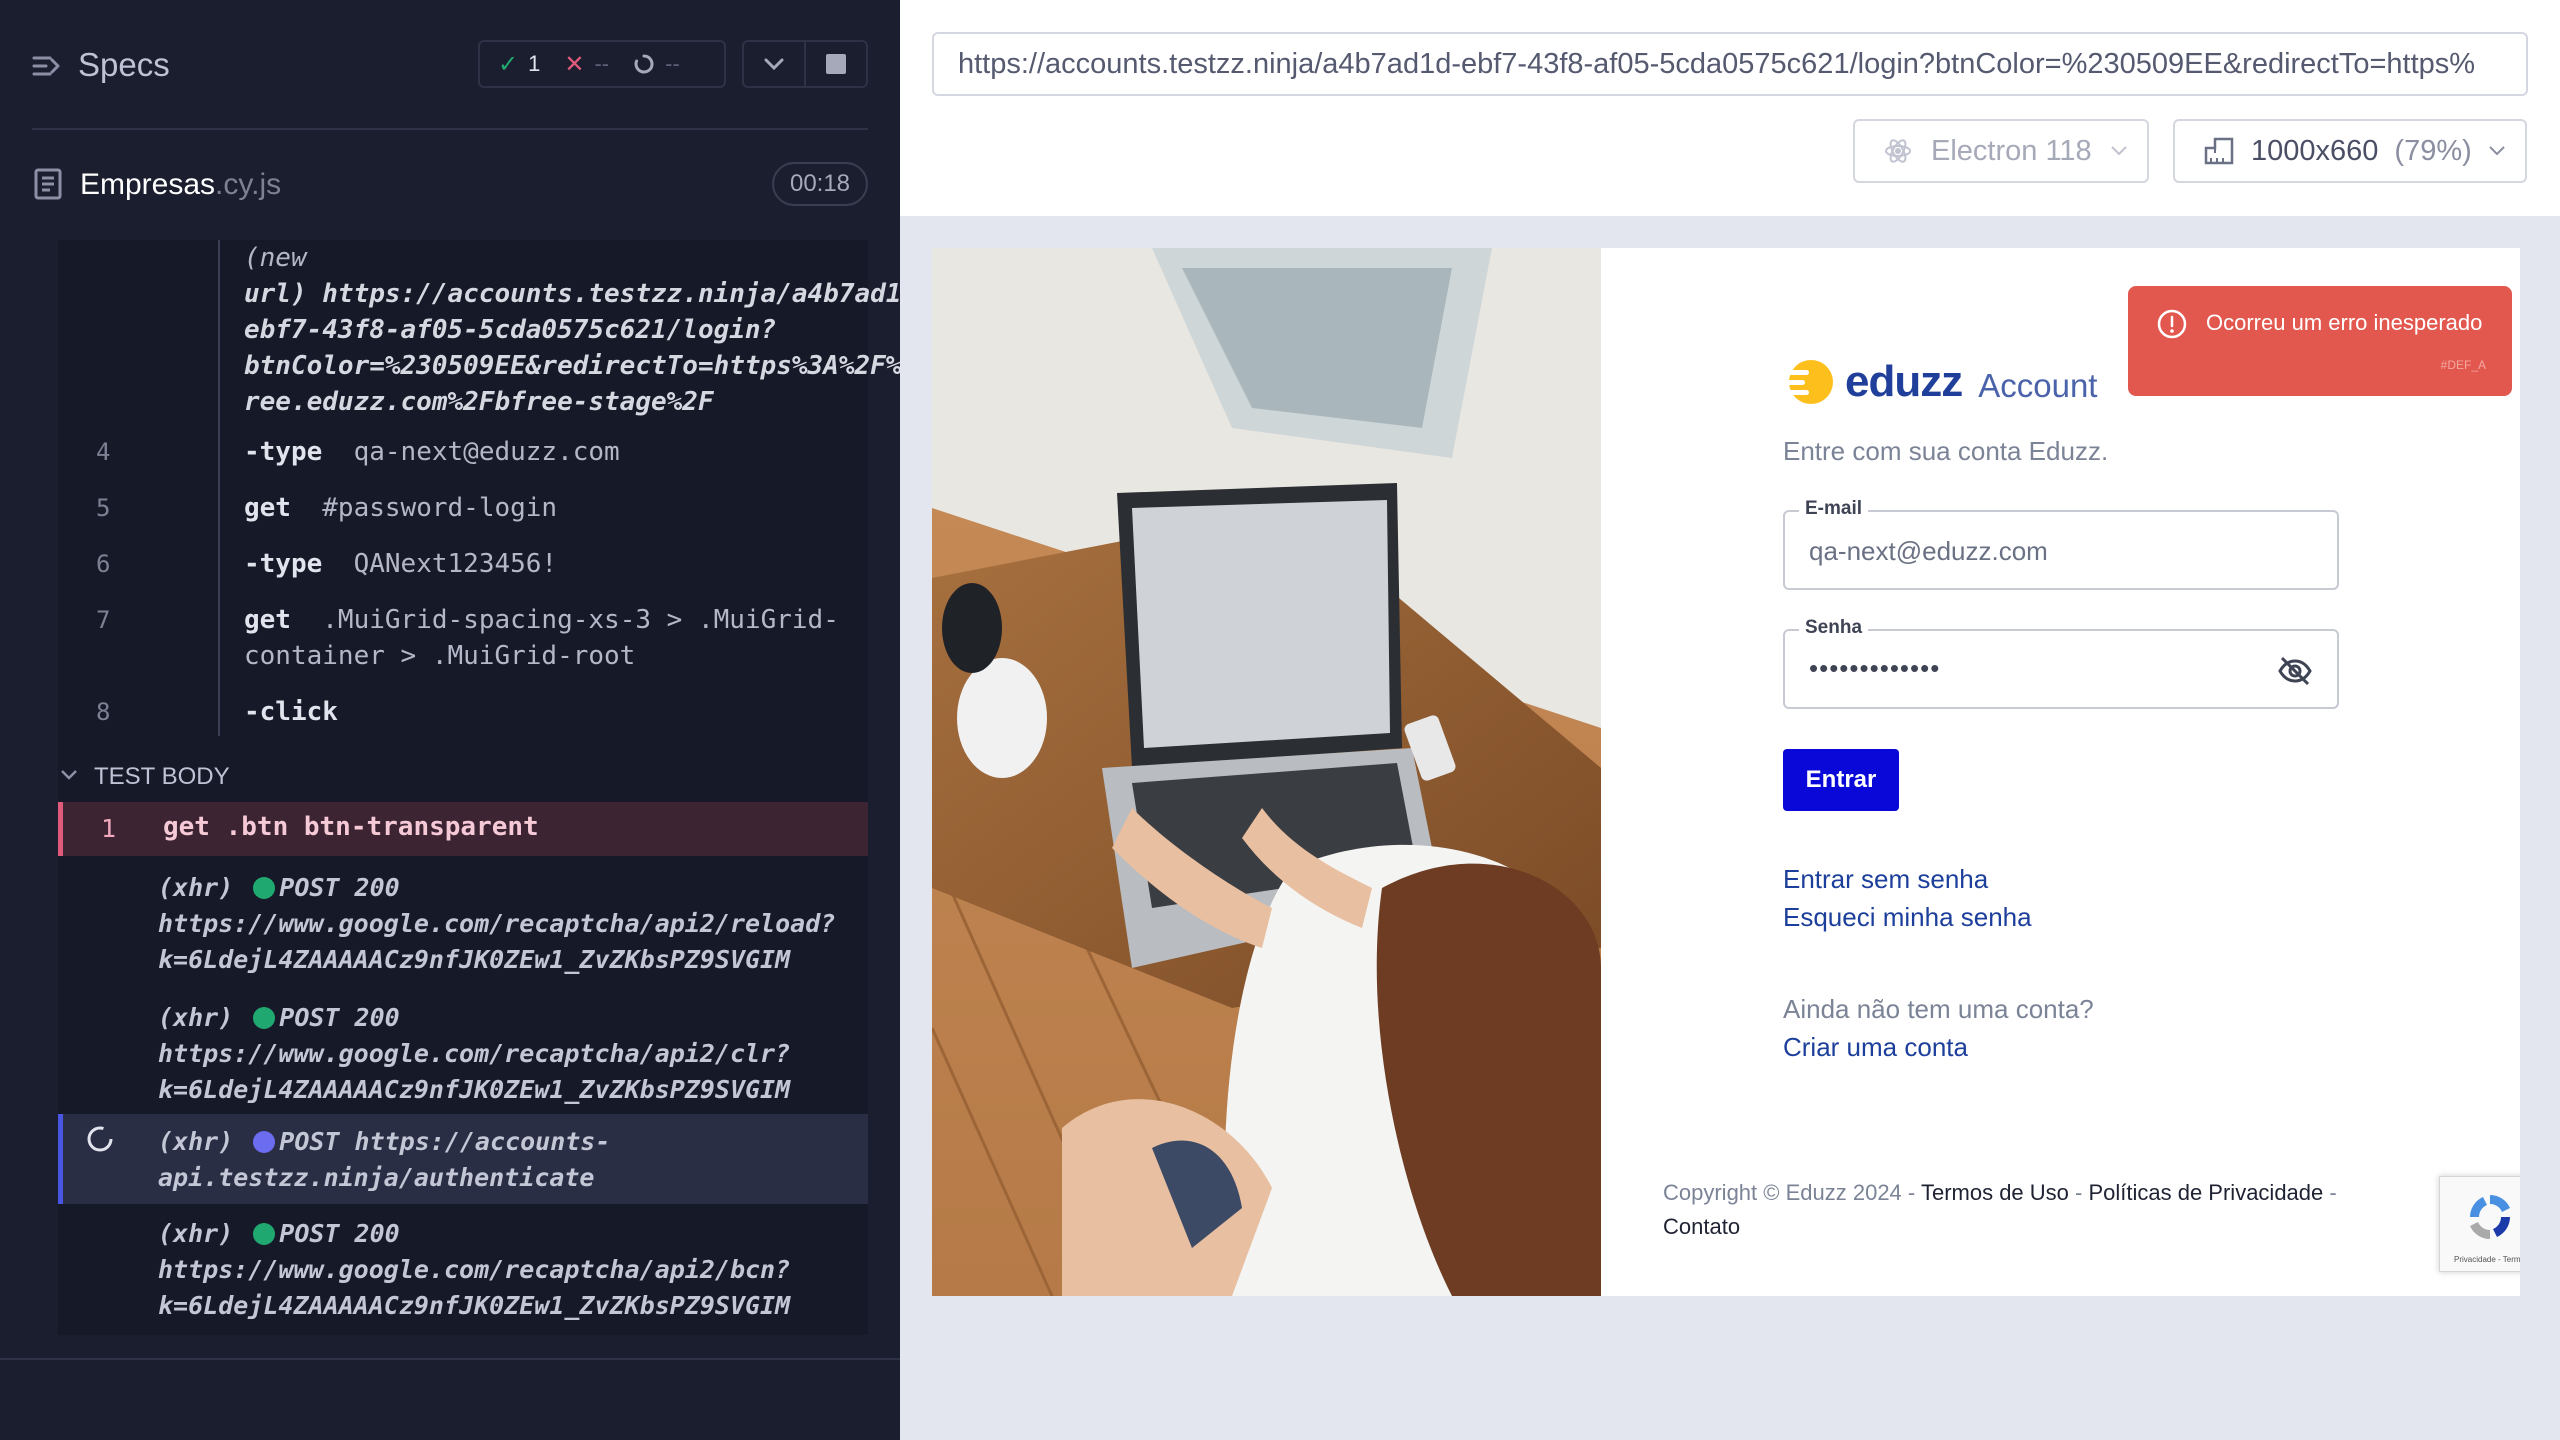 Image resolution: width=2560 pixels, height=1440 pixels. What do you see at coordinates (1946, 451) in the screenshot?
I see `login-subtitle: Entre com sua conta Eduzz.` at bounding box center [1946, 451].